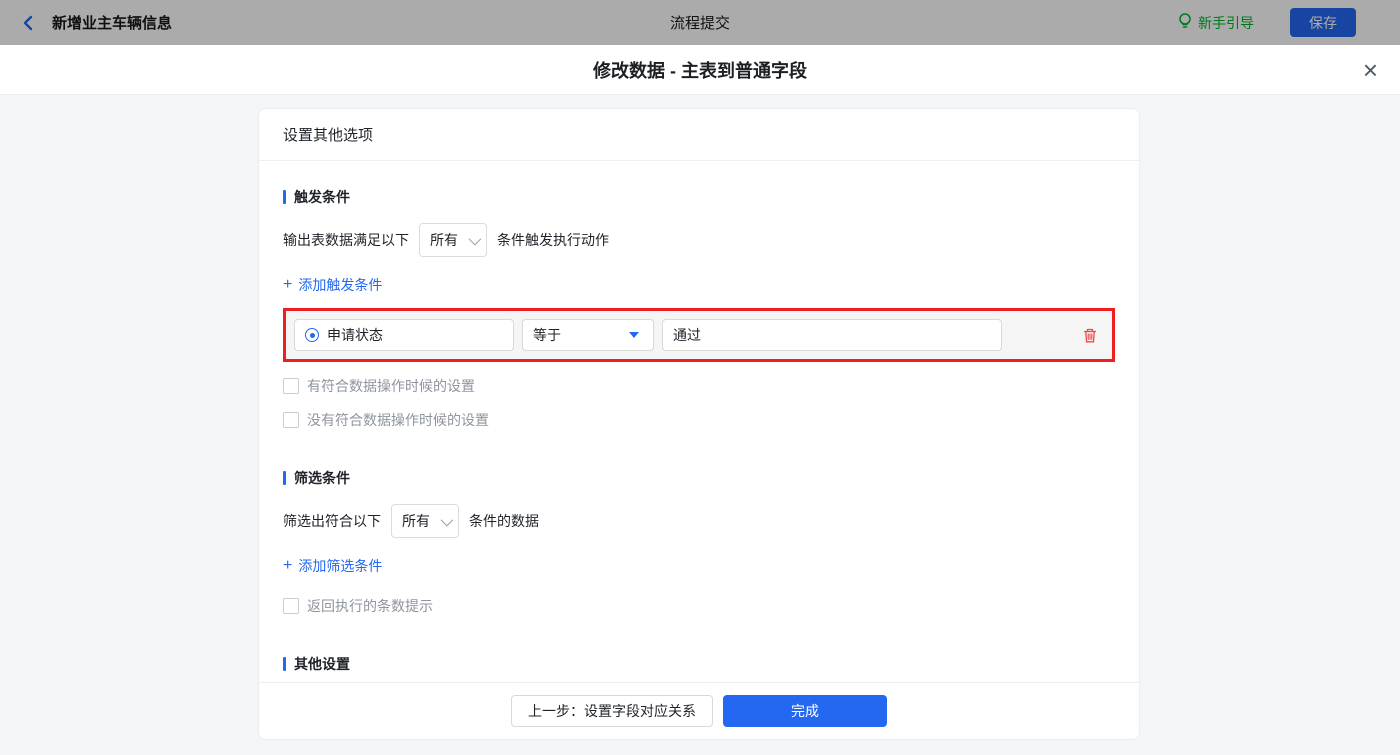 The image size is (1400, 755). I want to click on card-header-title: 设置其他选项, so click(699, 135).